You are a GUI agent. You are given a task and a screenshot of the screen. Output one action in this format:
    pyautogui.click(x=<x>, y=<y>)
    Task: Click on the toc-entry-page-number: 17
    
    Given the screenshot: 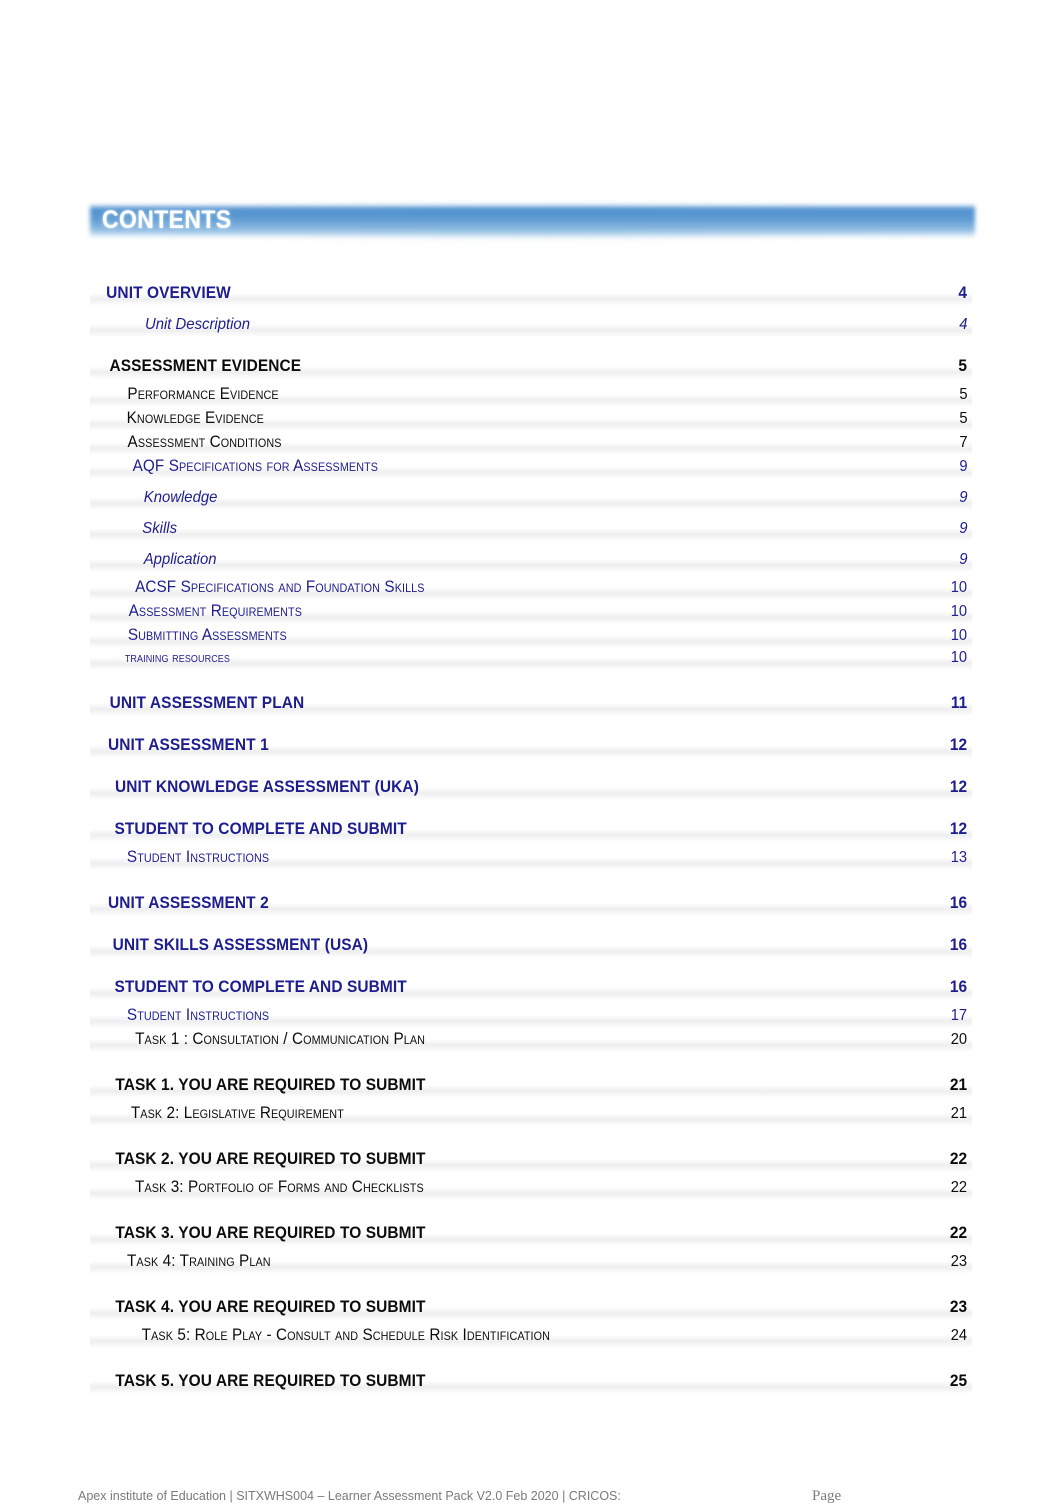 What is the action you would take?
    pyautogui.click(x=959, y=1015)
    